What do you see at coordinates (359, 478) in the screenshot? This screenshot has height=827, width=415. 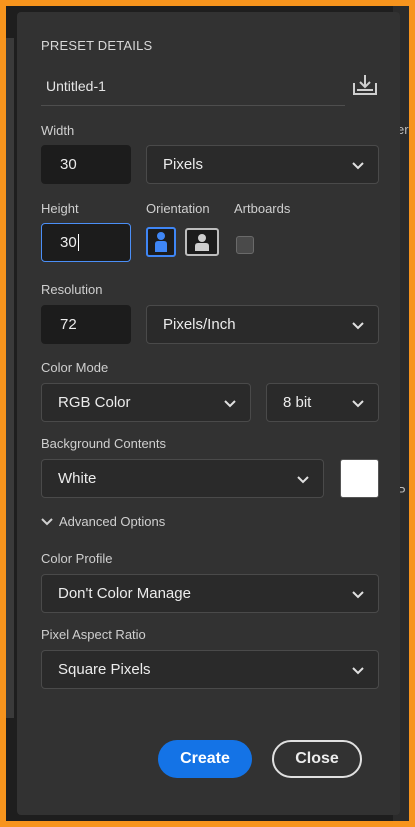 I see `background-color-swatch` at bounding box center [359, 478].